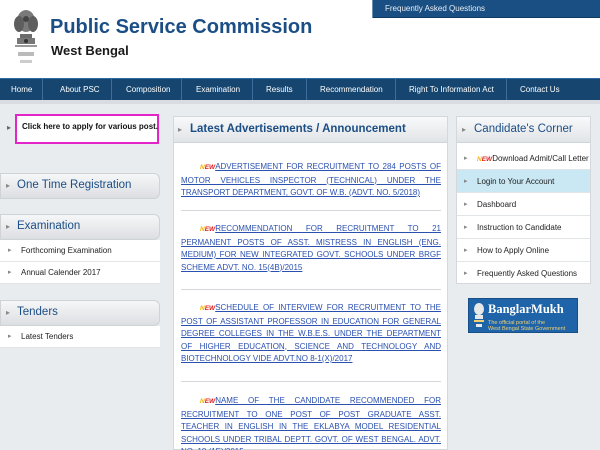 Image resolution: width=600 pixels, height=450 pixels. I want to click on sidebar-item-latest-tenders: ▸ Latest Tenders, so click(80, 337).